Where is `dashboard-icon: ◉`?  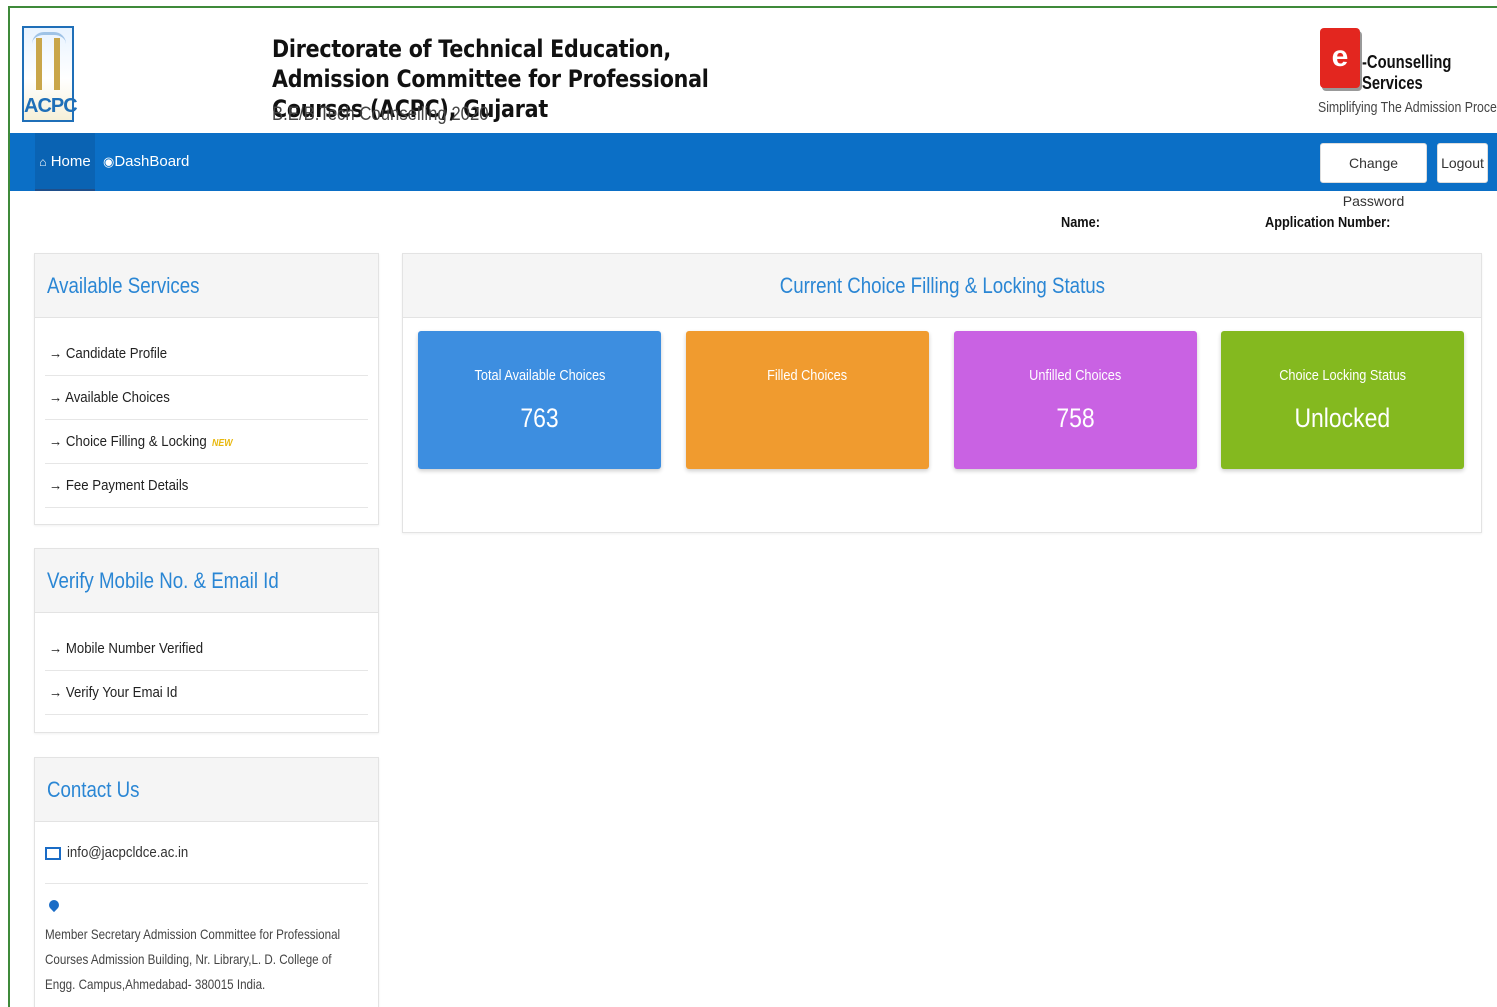
dashboard-icon: ◉ is located at coordinates (109, 161).